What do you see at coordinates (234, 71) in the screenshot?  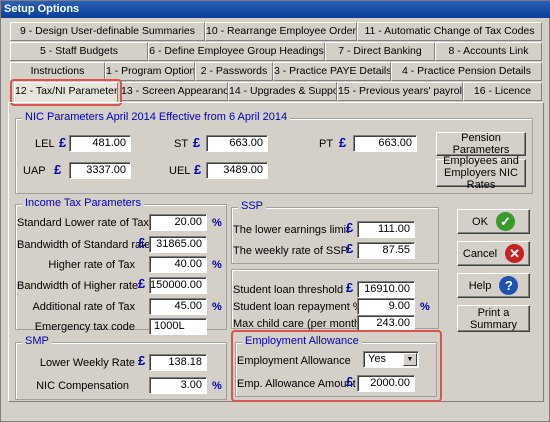 I see `tab-passwords: 2 - Passwords` at bounding box center [234, 71].